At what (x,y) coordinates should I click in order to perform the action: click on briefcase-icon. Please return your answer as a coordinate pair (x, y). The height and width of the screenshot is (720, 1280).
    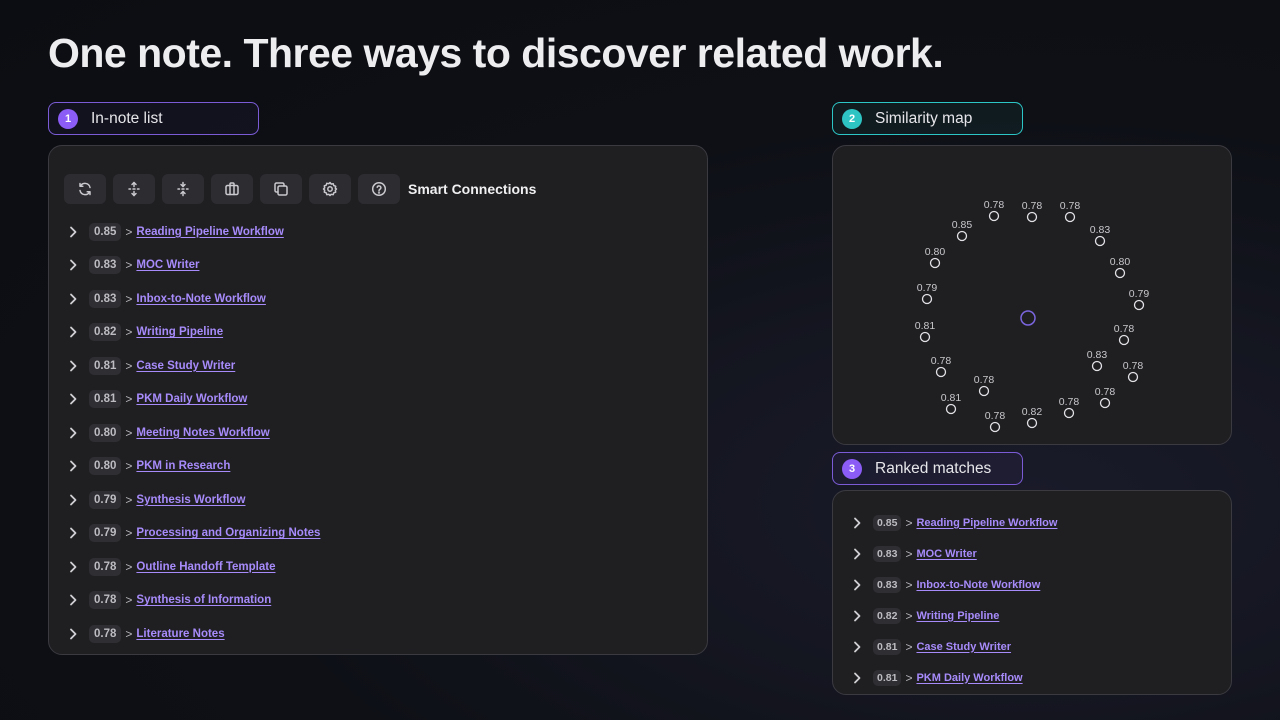
    Looking at the image, I should click on (232, 189).